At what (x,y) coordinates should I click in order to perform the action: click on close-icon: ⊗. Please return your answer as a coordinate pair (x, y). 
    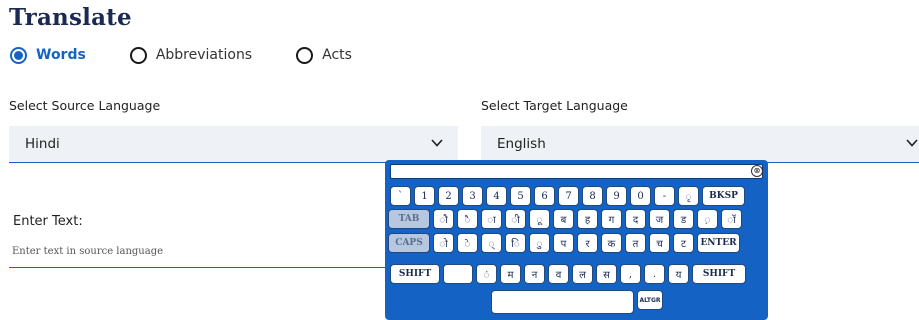
    Looking at the image, I should click on (757, 171).